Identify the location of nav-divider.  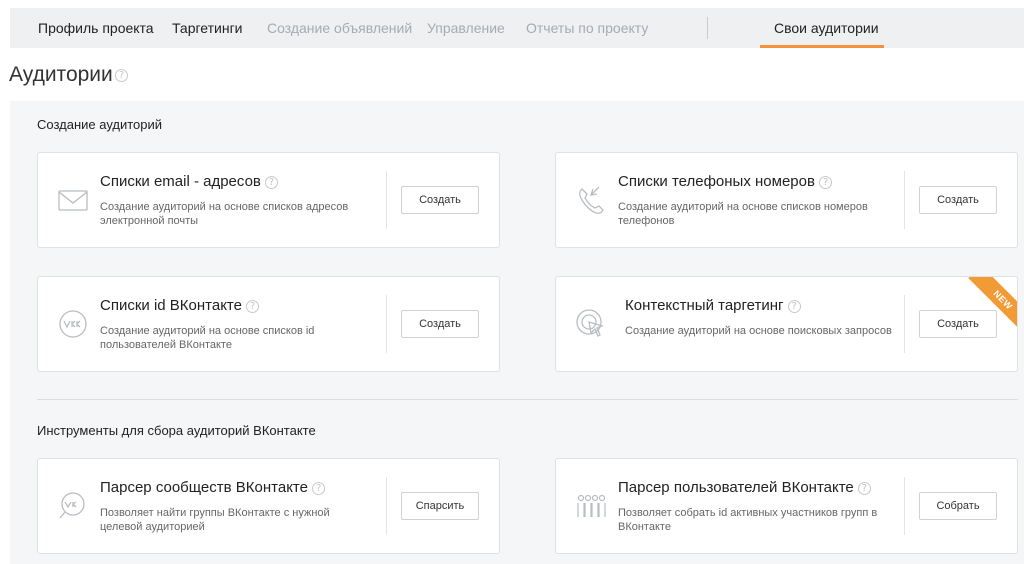
(707, 28).